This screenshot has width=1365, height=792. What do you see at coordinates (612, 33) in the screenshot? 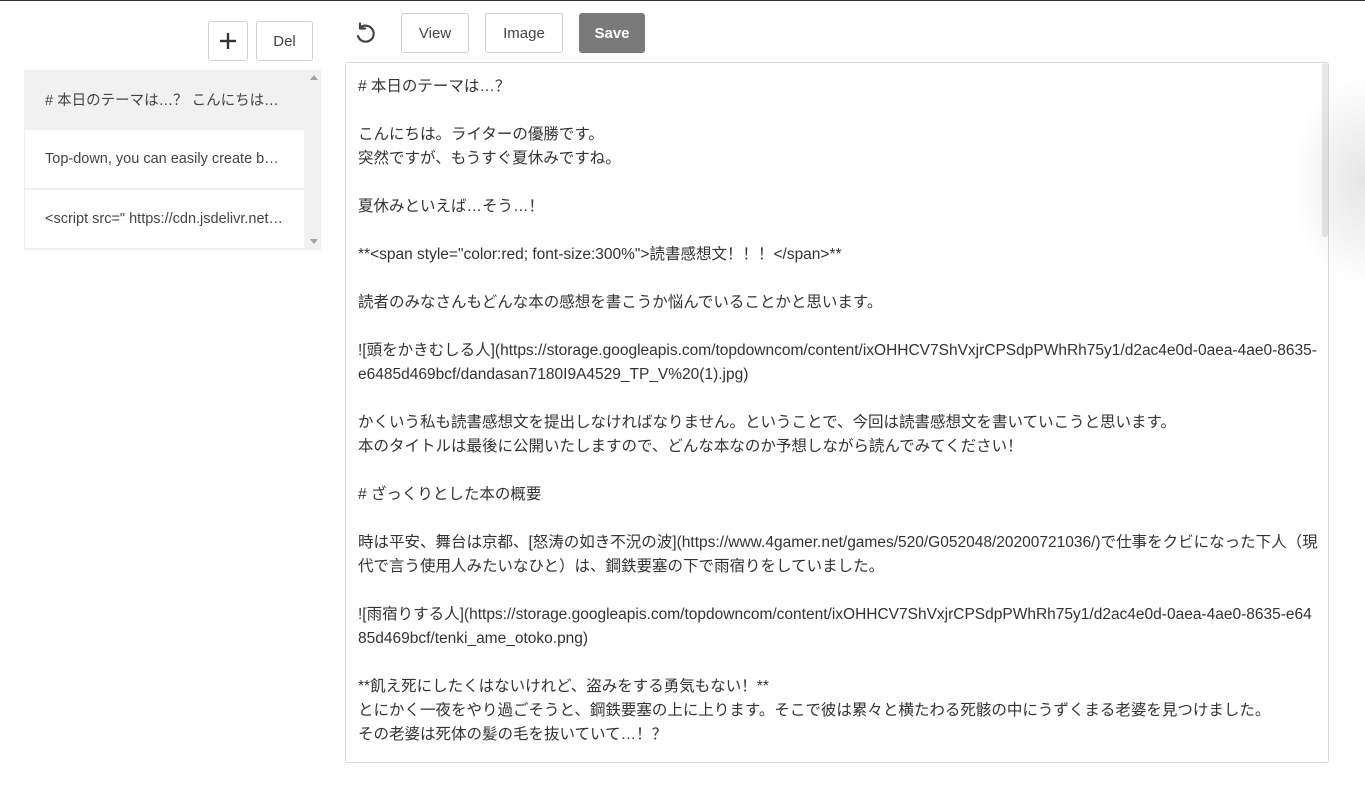
I see `save-button: Save` at bounding box center [612, 33].